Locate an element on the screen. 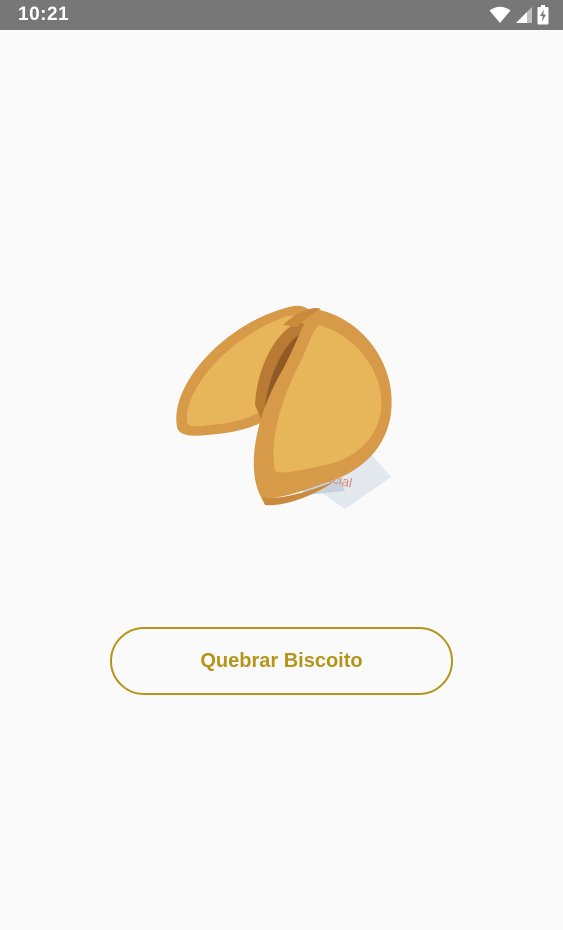 This screenshot has height=930, width=563. fortune-cookie-image: ecial is located at coordinates (282, 402).